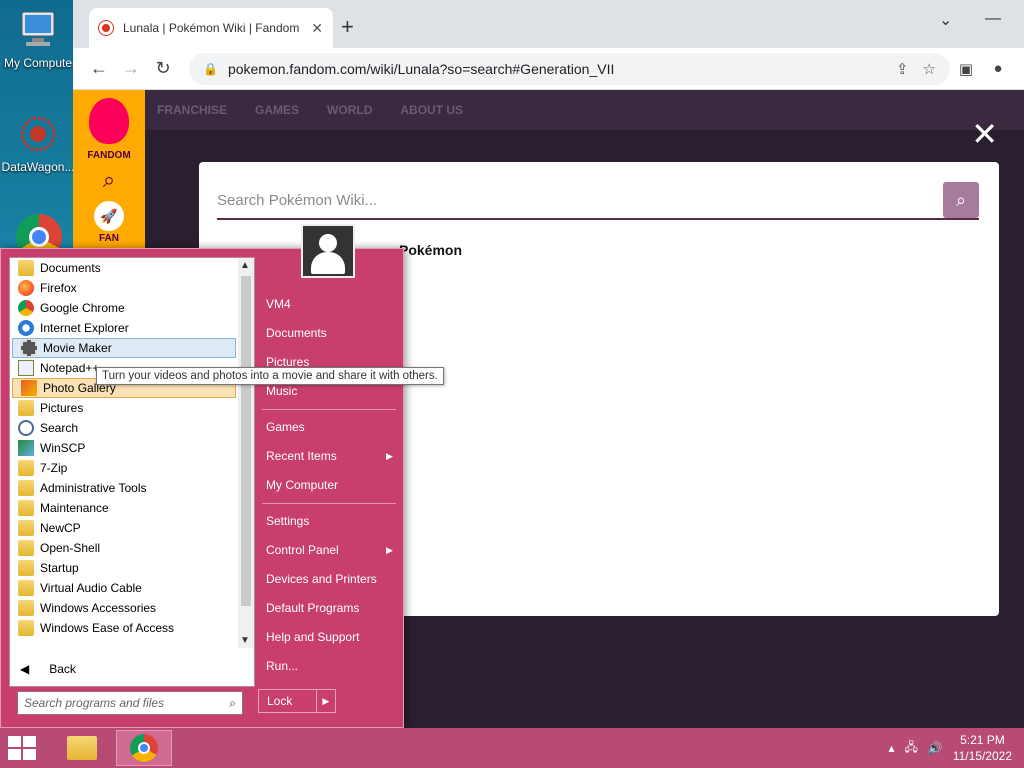 Image resolution: width=1024 pixels, height=768 pixels. I want to click on program-item: Windows Ease of Access, so click(124, 628).